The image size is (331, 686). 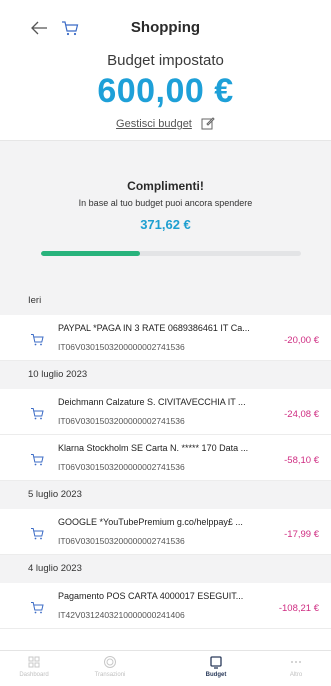 What do you see at coordinates (34, 662) in the screenshot?
I see `grid-icon` at bounding box center [34, 662].